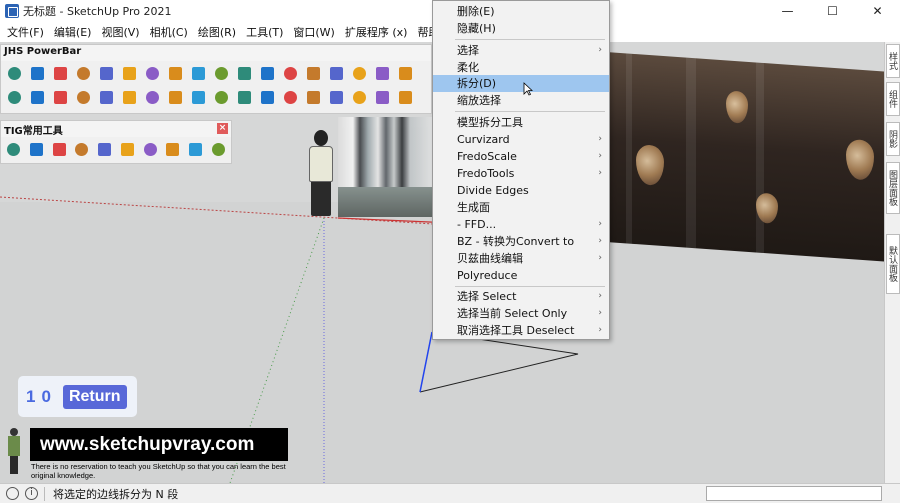 Image resolution: width=900 pixels, height=503 pixels. Describe the element at coordinates (25, 32) in the screenshot. I see `menu-file: 文件(F)` at that location.